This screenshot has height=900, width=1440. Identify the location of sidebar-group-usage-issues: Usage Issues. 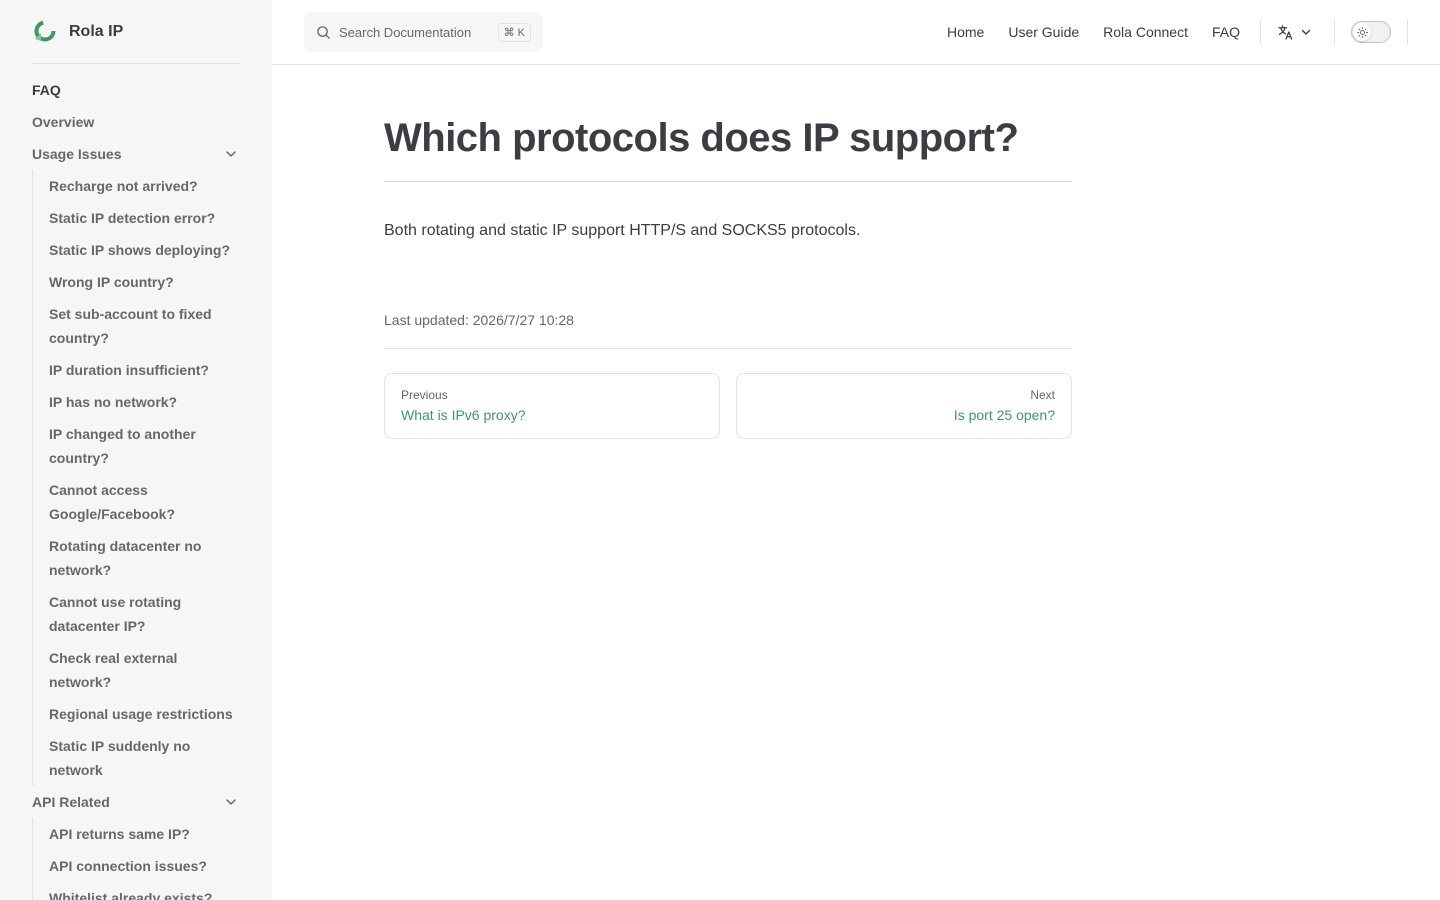
(136, 154).